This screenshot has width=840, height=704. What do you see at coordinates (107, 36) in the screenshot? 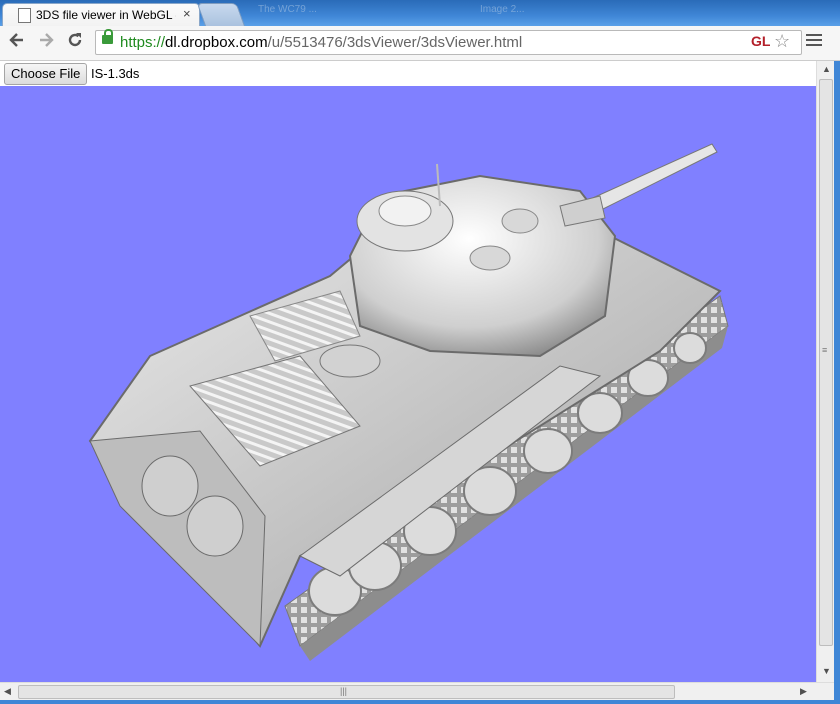
I see `lock-icon` at bounding box center [107, 36].